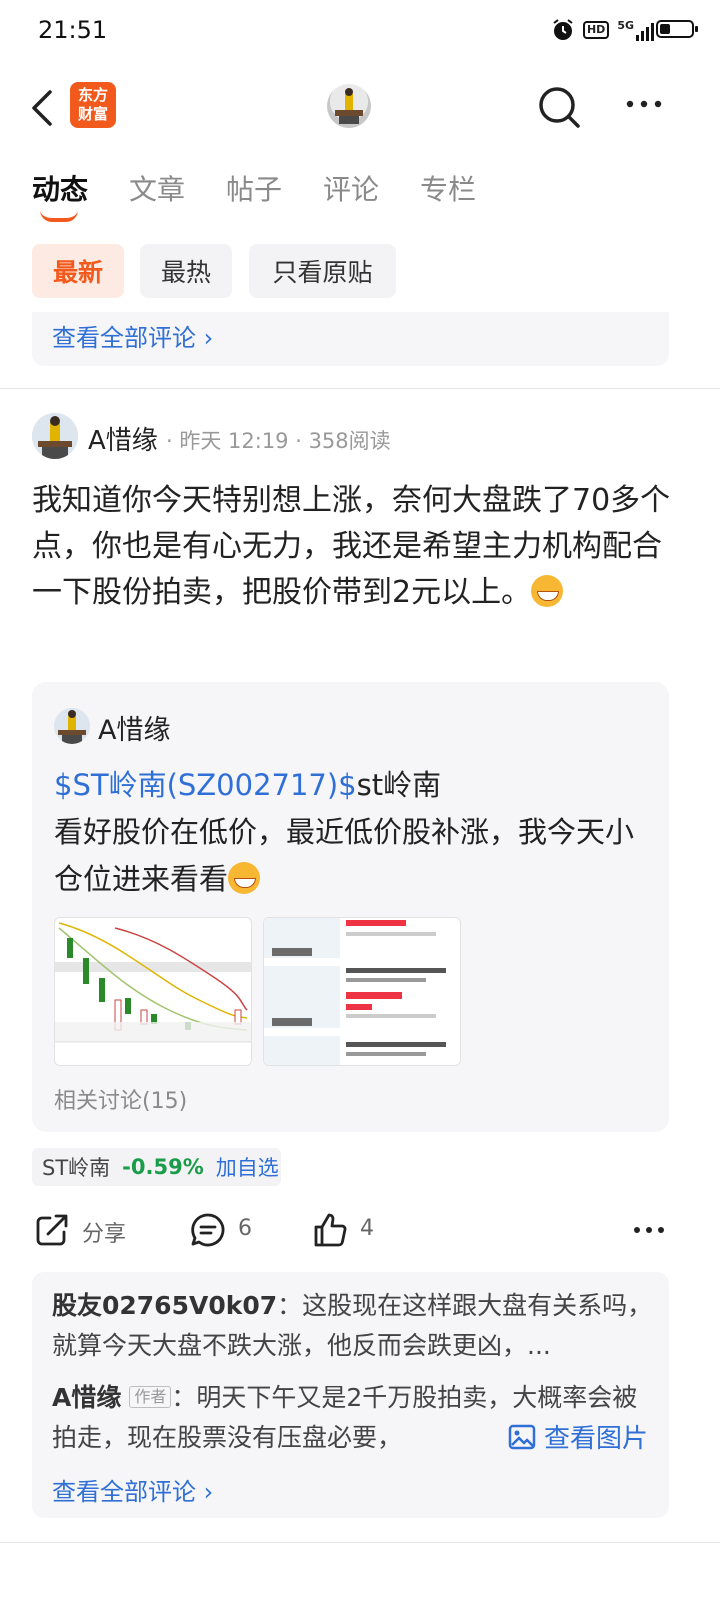 The width and height of the screenshot is (720, 1612). Describe the element at coordinates (322, 271) in the screenshot. I see `filter-original-only: 只看原贴` at that location.